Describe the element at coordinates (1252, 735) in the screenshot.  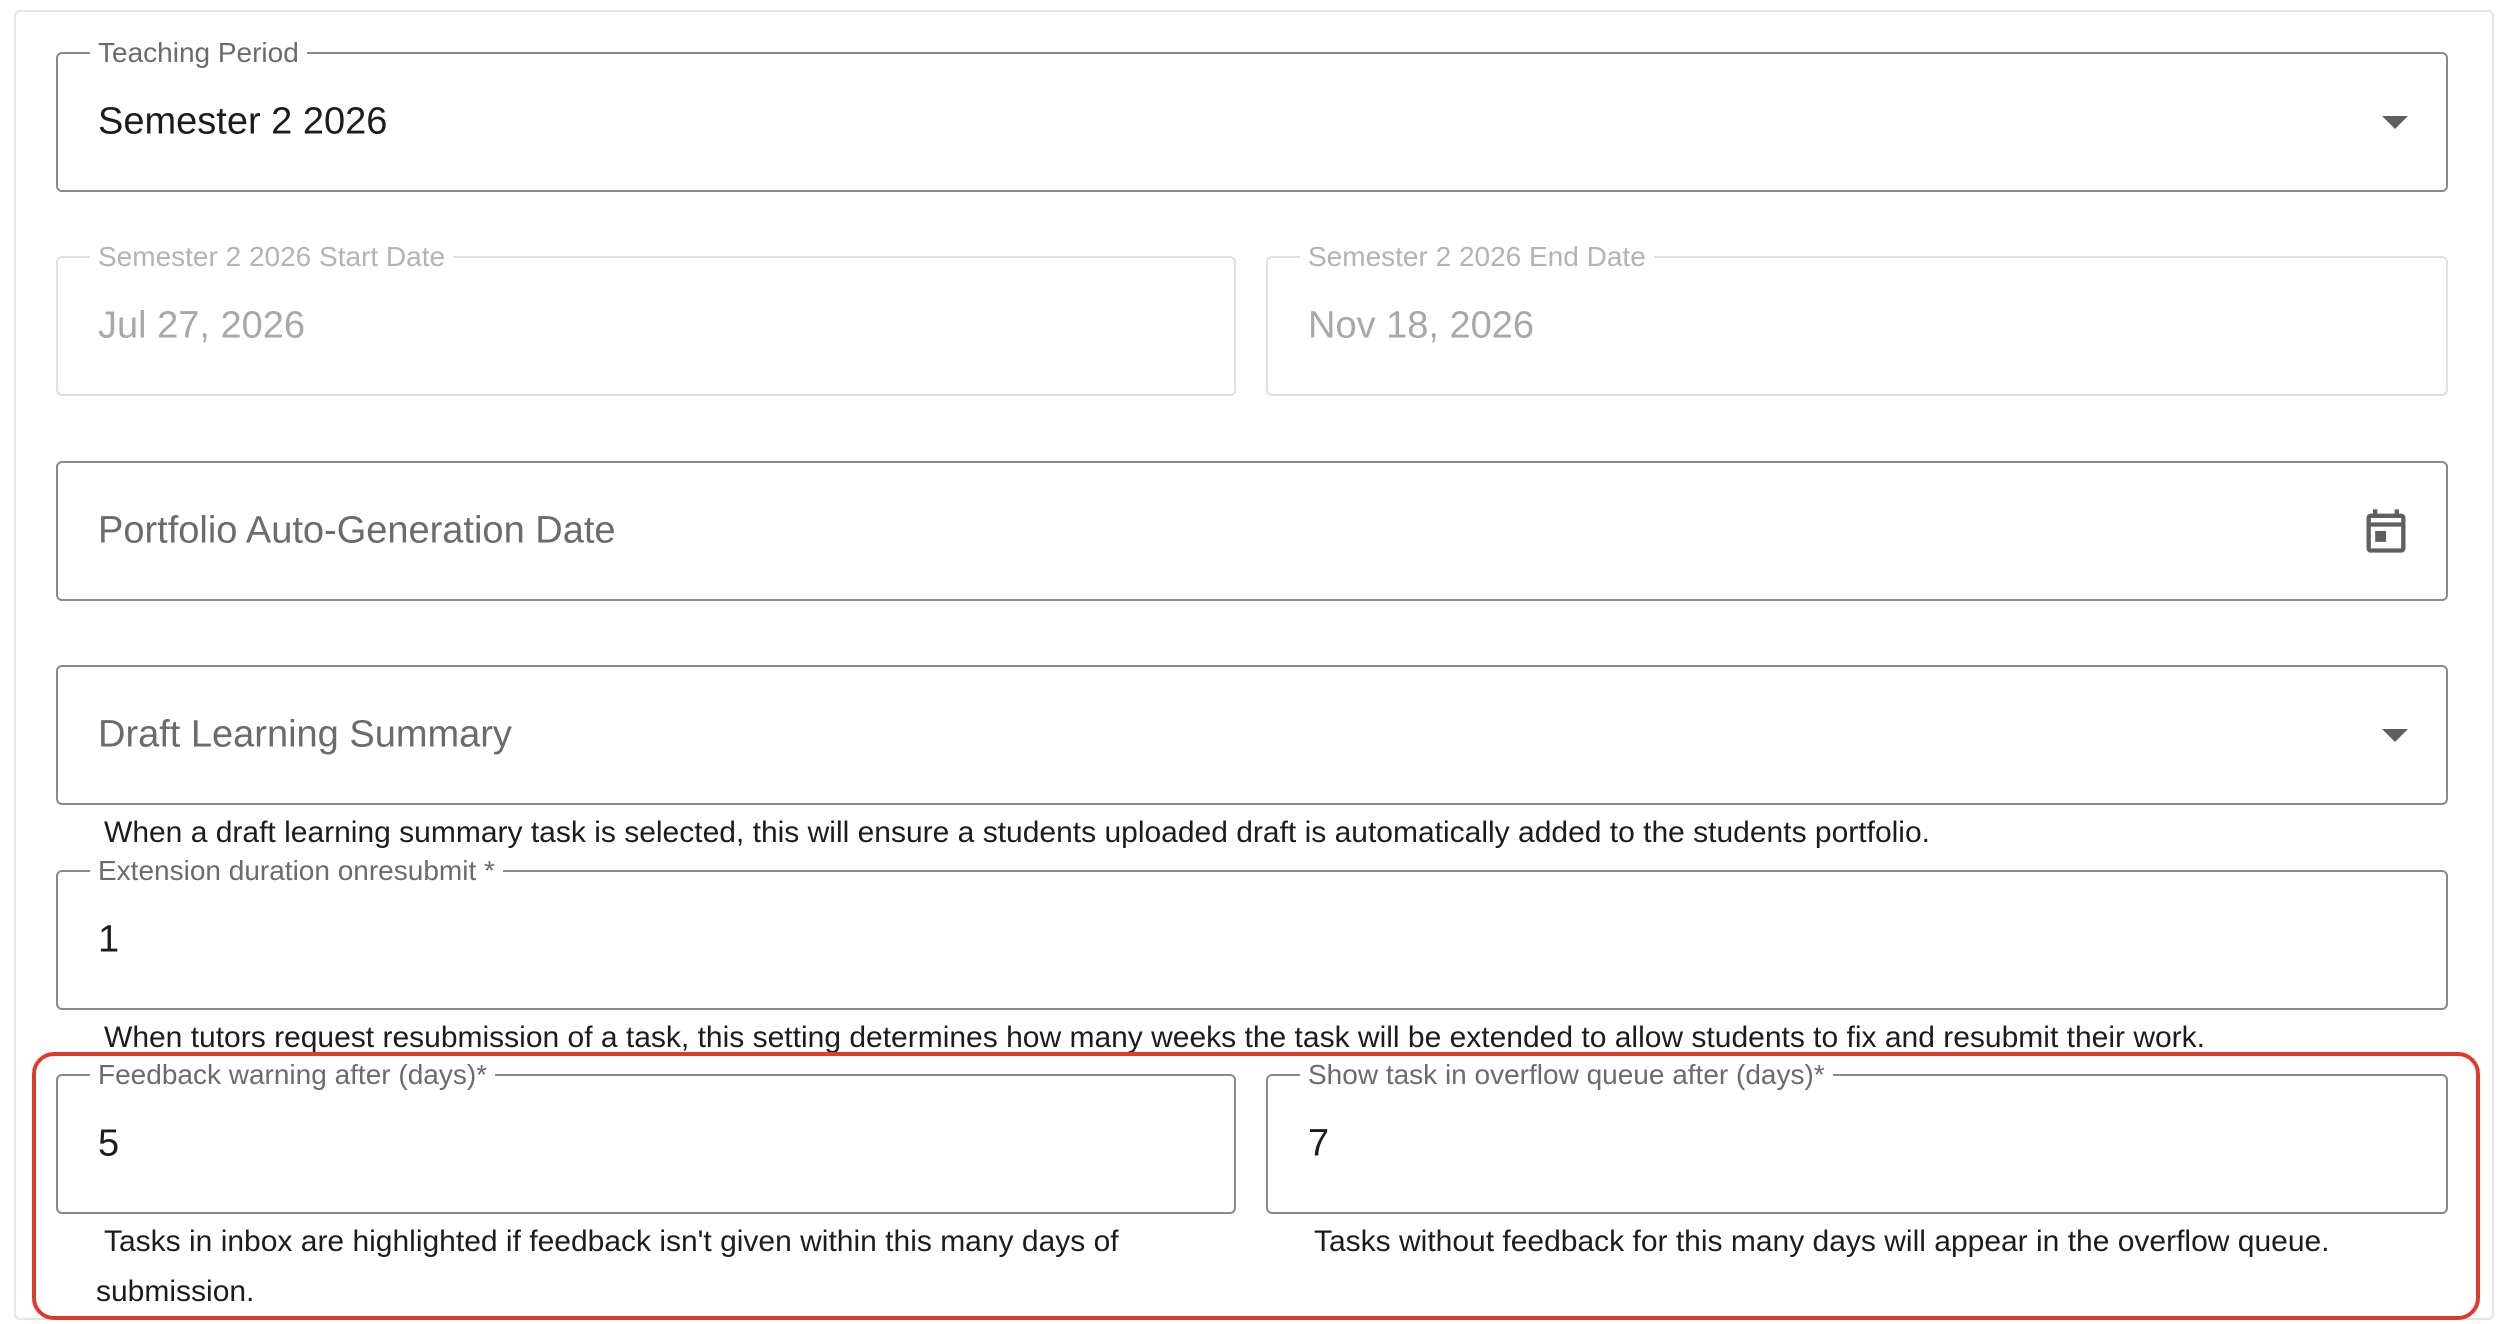
I see `draft-learning-summary-select: Draft Learning Summary` at that location.